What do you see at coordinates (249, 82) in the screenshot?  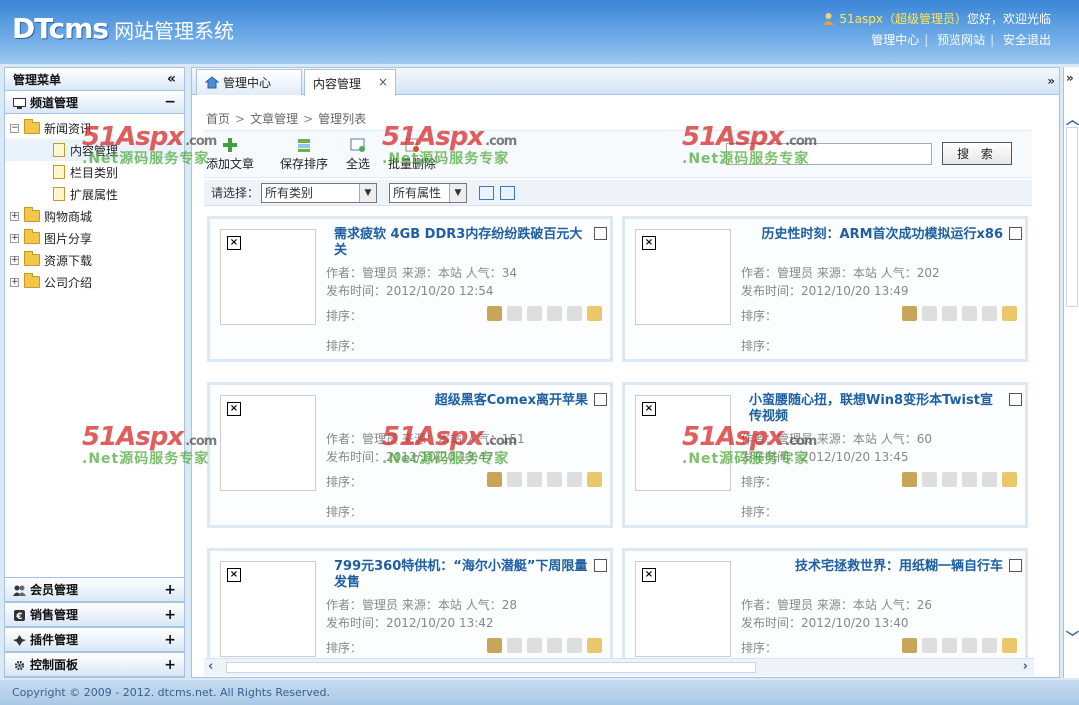 I see `tab-admin-center: 管理中心` at bounding box center [249, 82].